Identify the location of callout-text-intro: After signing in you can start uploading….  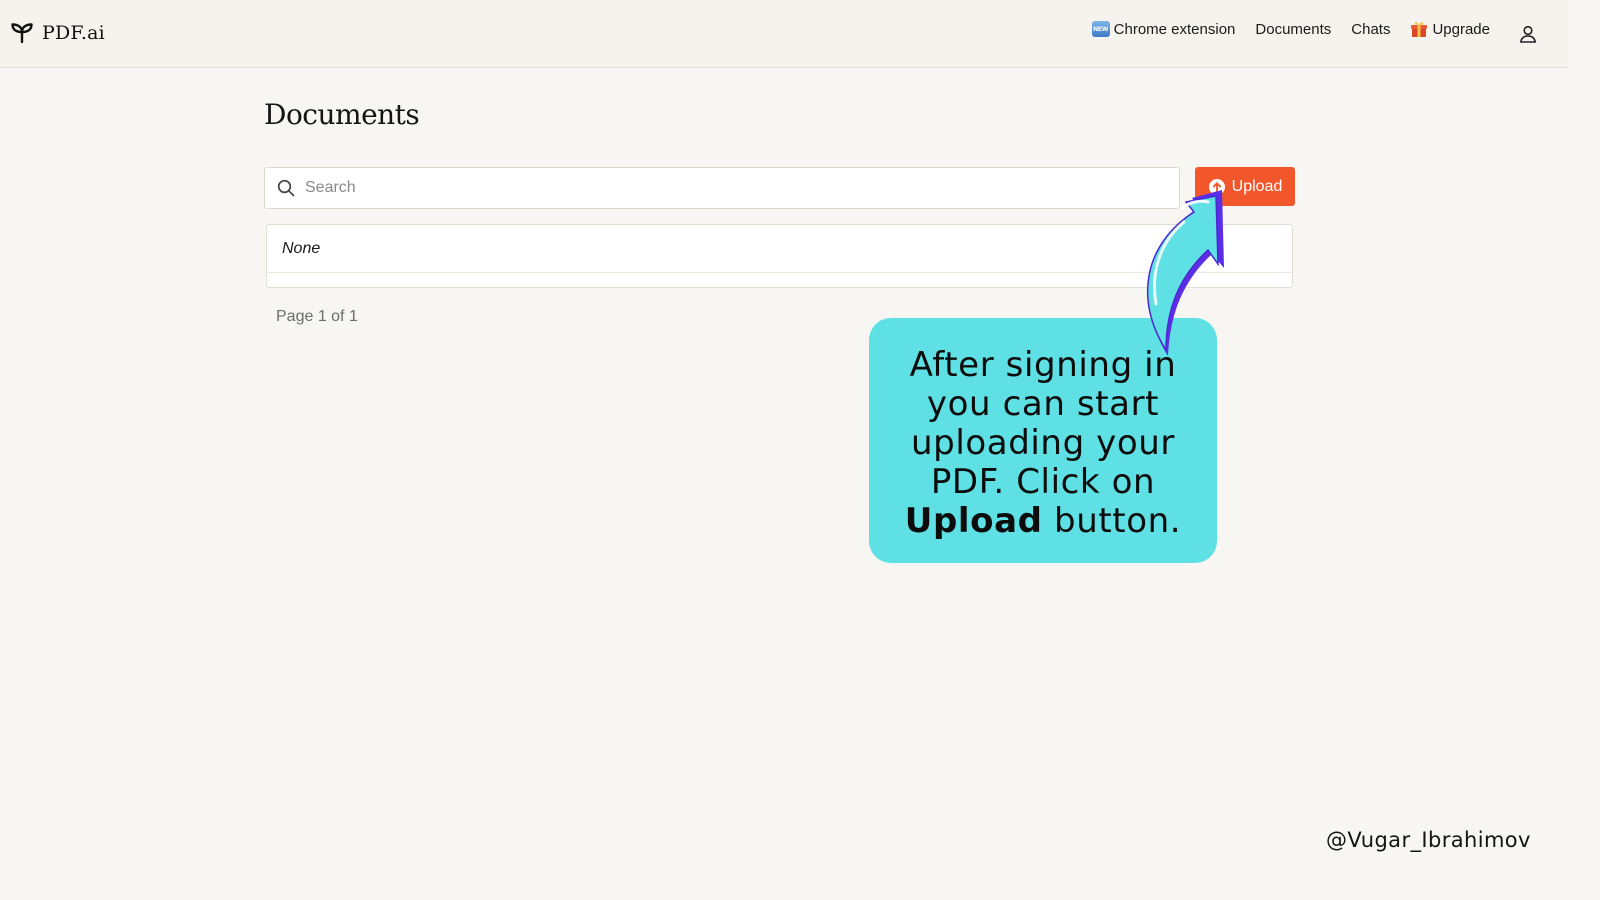
(1043, 423).